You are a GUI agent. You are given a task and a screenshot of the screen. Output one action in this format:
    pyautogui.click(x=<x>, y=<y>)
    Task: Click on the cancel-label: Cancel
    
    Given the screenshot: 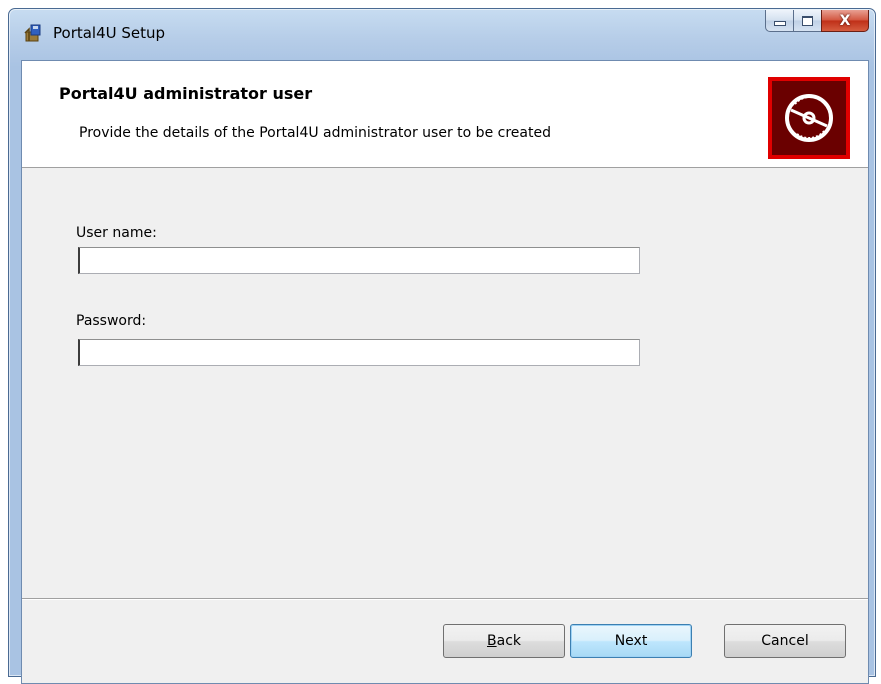 What is the action you would take?
    pyautogui.click(x=785, y=641)
    